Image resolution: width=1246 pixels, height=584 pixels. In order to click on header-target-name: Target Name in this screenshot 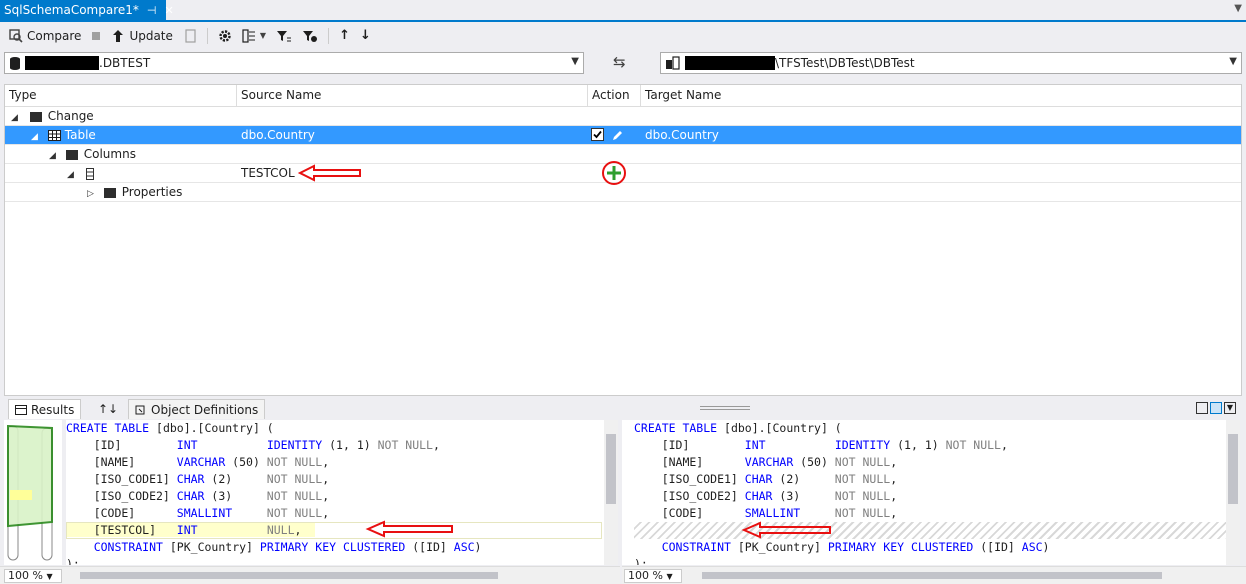, I will do `click(941, 96)`.